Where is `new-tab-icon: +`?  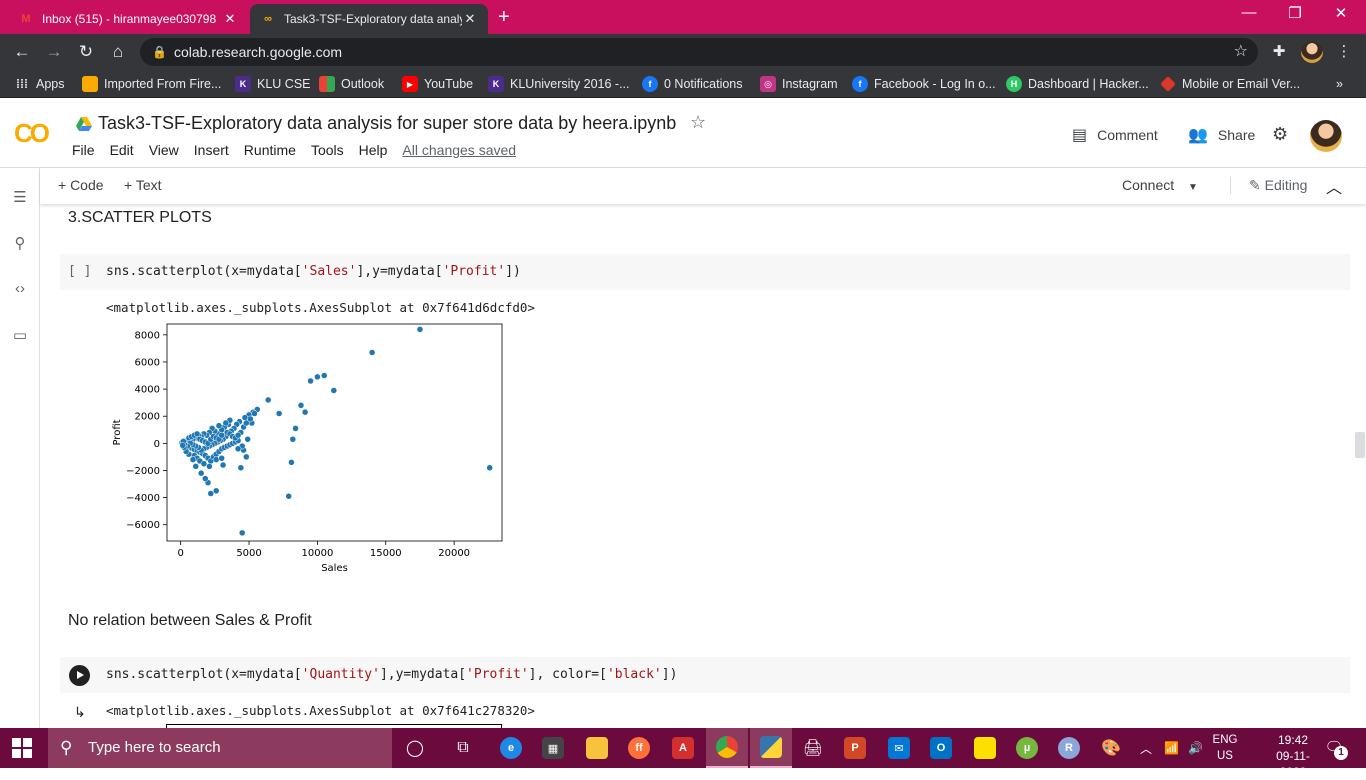 new-tab-icon: + is located at coordinates (504, 17).